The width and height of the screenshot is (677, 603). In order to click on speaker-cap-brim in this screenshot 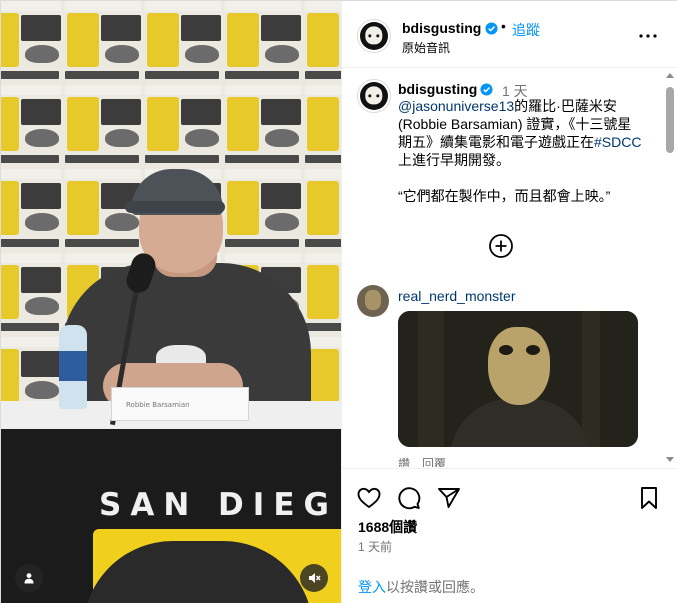, I will do `click(175, 207)`.